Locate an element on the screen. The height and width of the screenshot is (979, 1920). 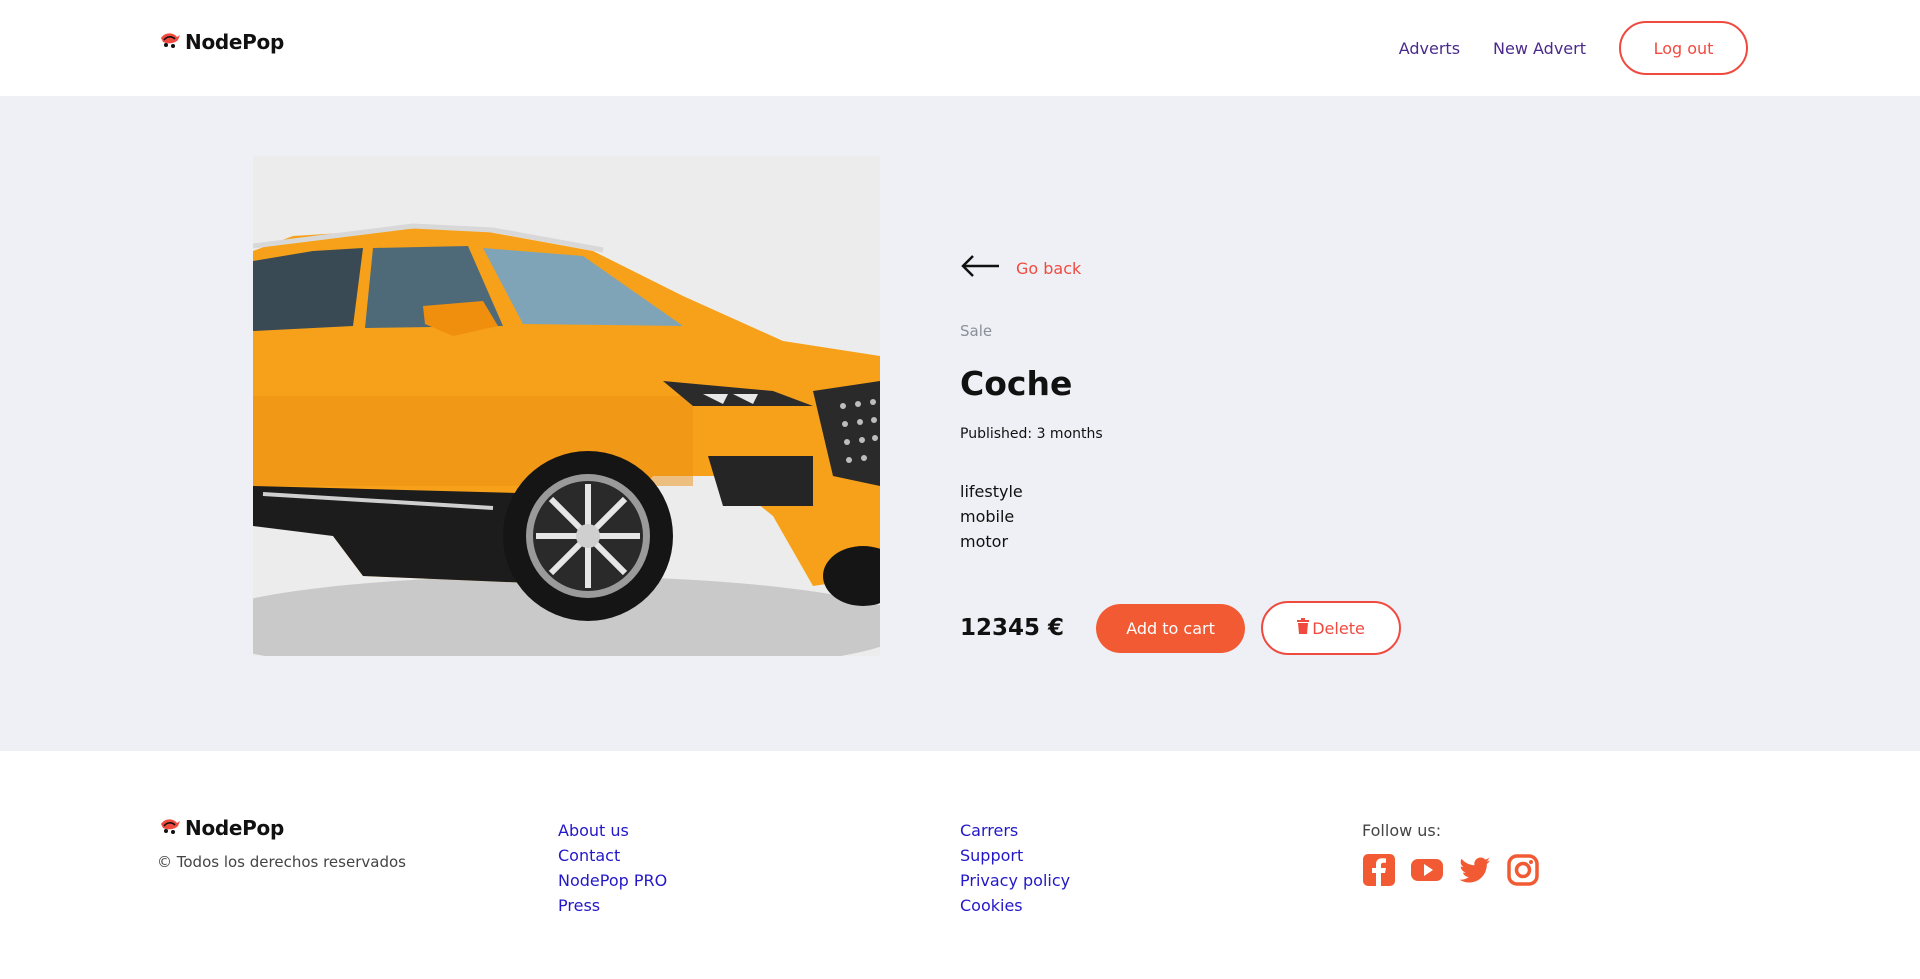
twitter-icon is located at coordinates (1475, 870).